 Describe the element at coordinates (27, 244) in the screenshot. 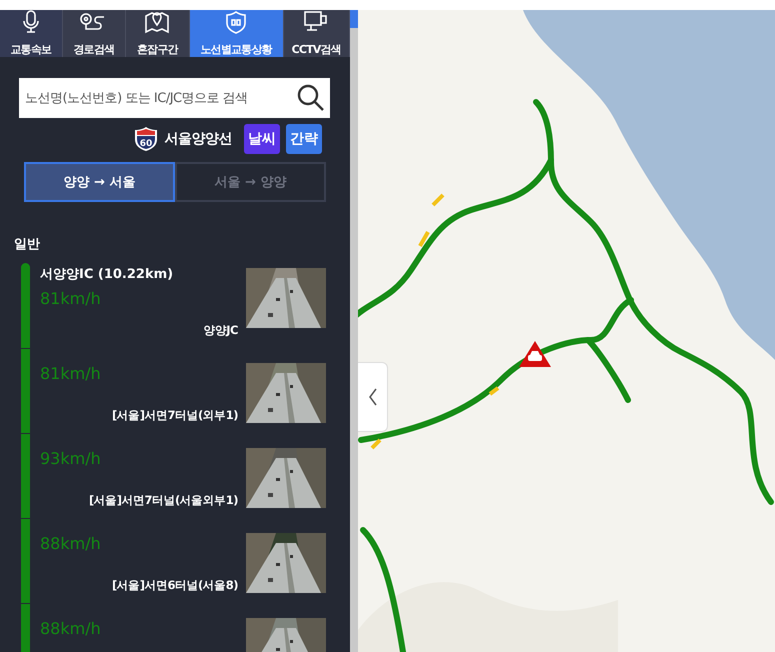

I see `section-title: 일반` at that location.